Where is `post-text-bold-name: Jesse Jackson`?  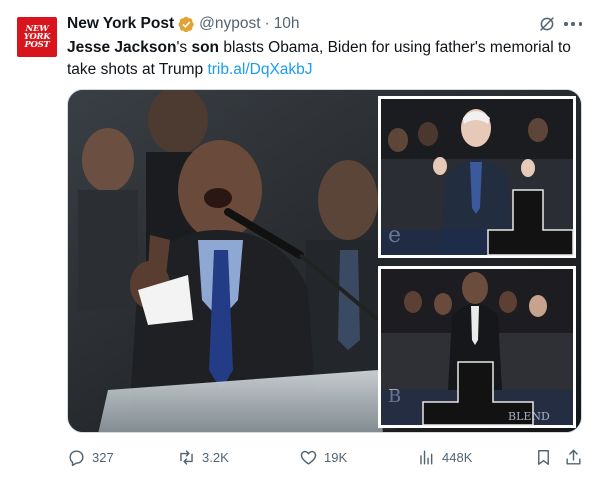 post-text-bold-name: Jesse Jackson is located at coordinates (122, 47).